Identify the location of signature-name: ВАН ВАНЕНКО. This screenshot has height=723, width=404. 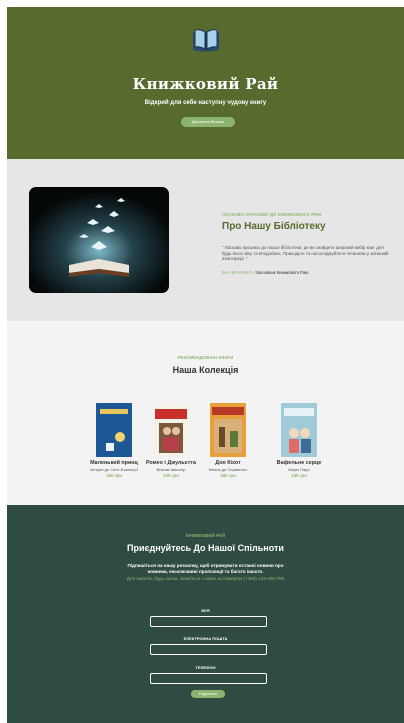
(237, 272).